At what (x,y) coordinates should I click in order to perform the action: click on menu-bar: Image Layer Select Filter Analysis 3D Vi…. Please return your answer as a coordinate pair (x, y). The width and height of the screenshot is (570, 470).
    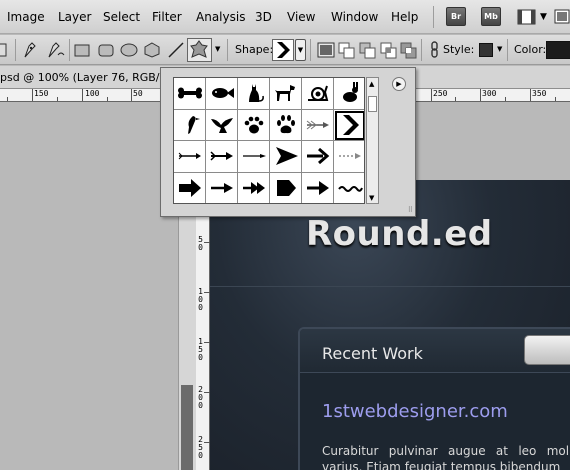
    Looking at the image, I should click on (285, 17).